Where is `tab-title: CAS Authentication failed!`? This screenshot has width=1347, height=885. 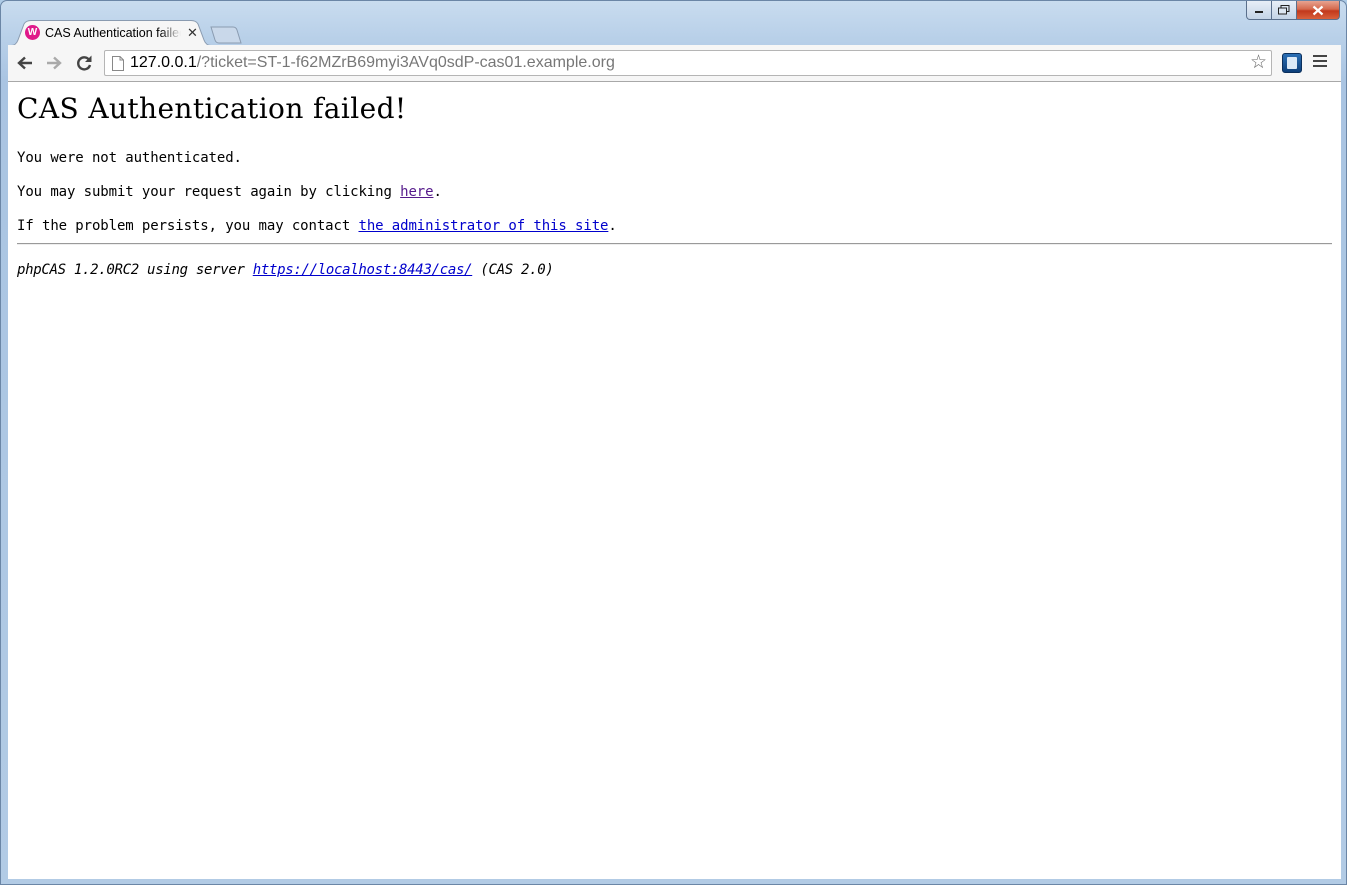 tab-title: CAS Authentication failed! is located at coordinates (113, 33).